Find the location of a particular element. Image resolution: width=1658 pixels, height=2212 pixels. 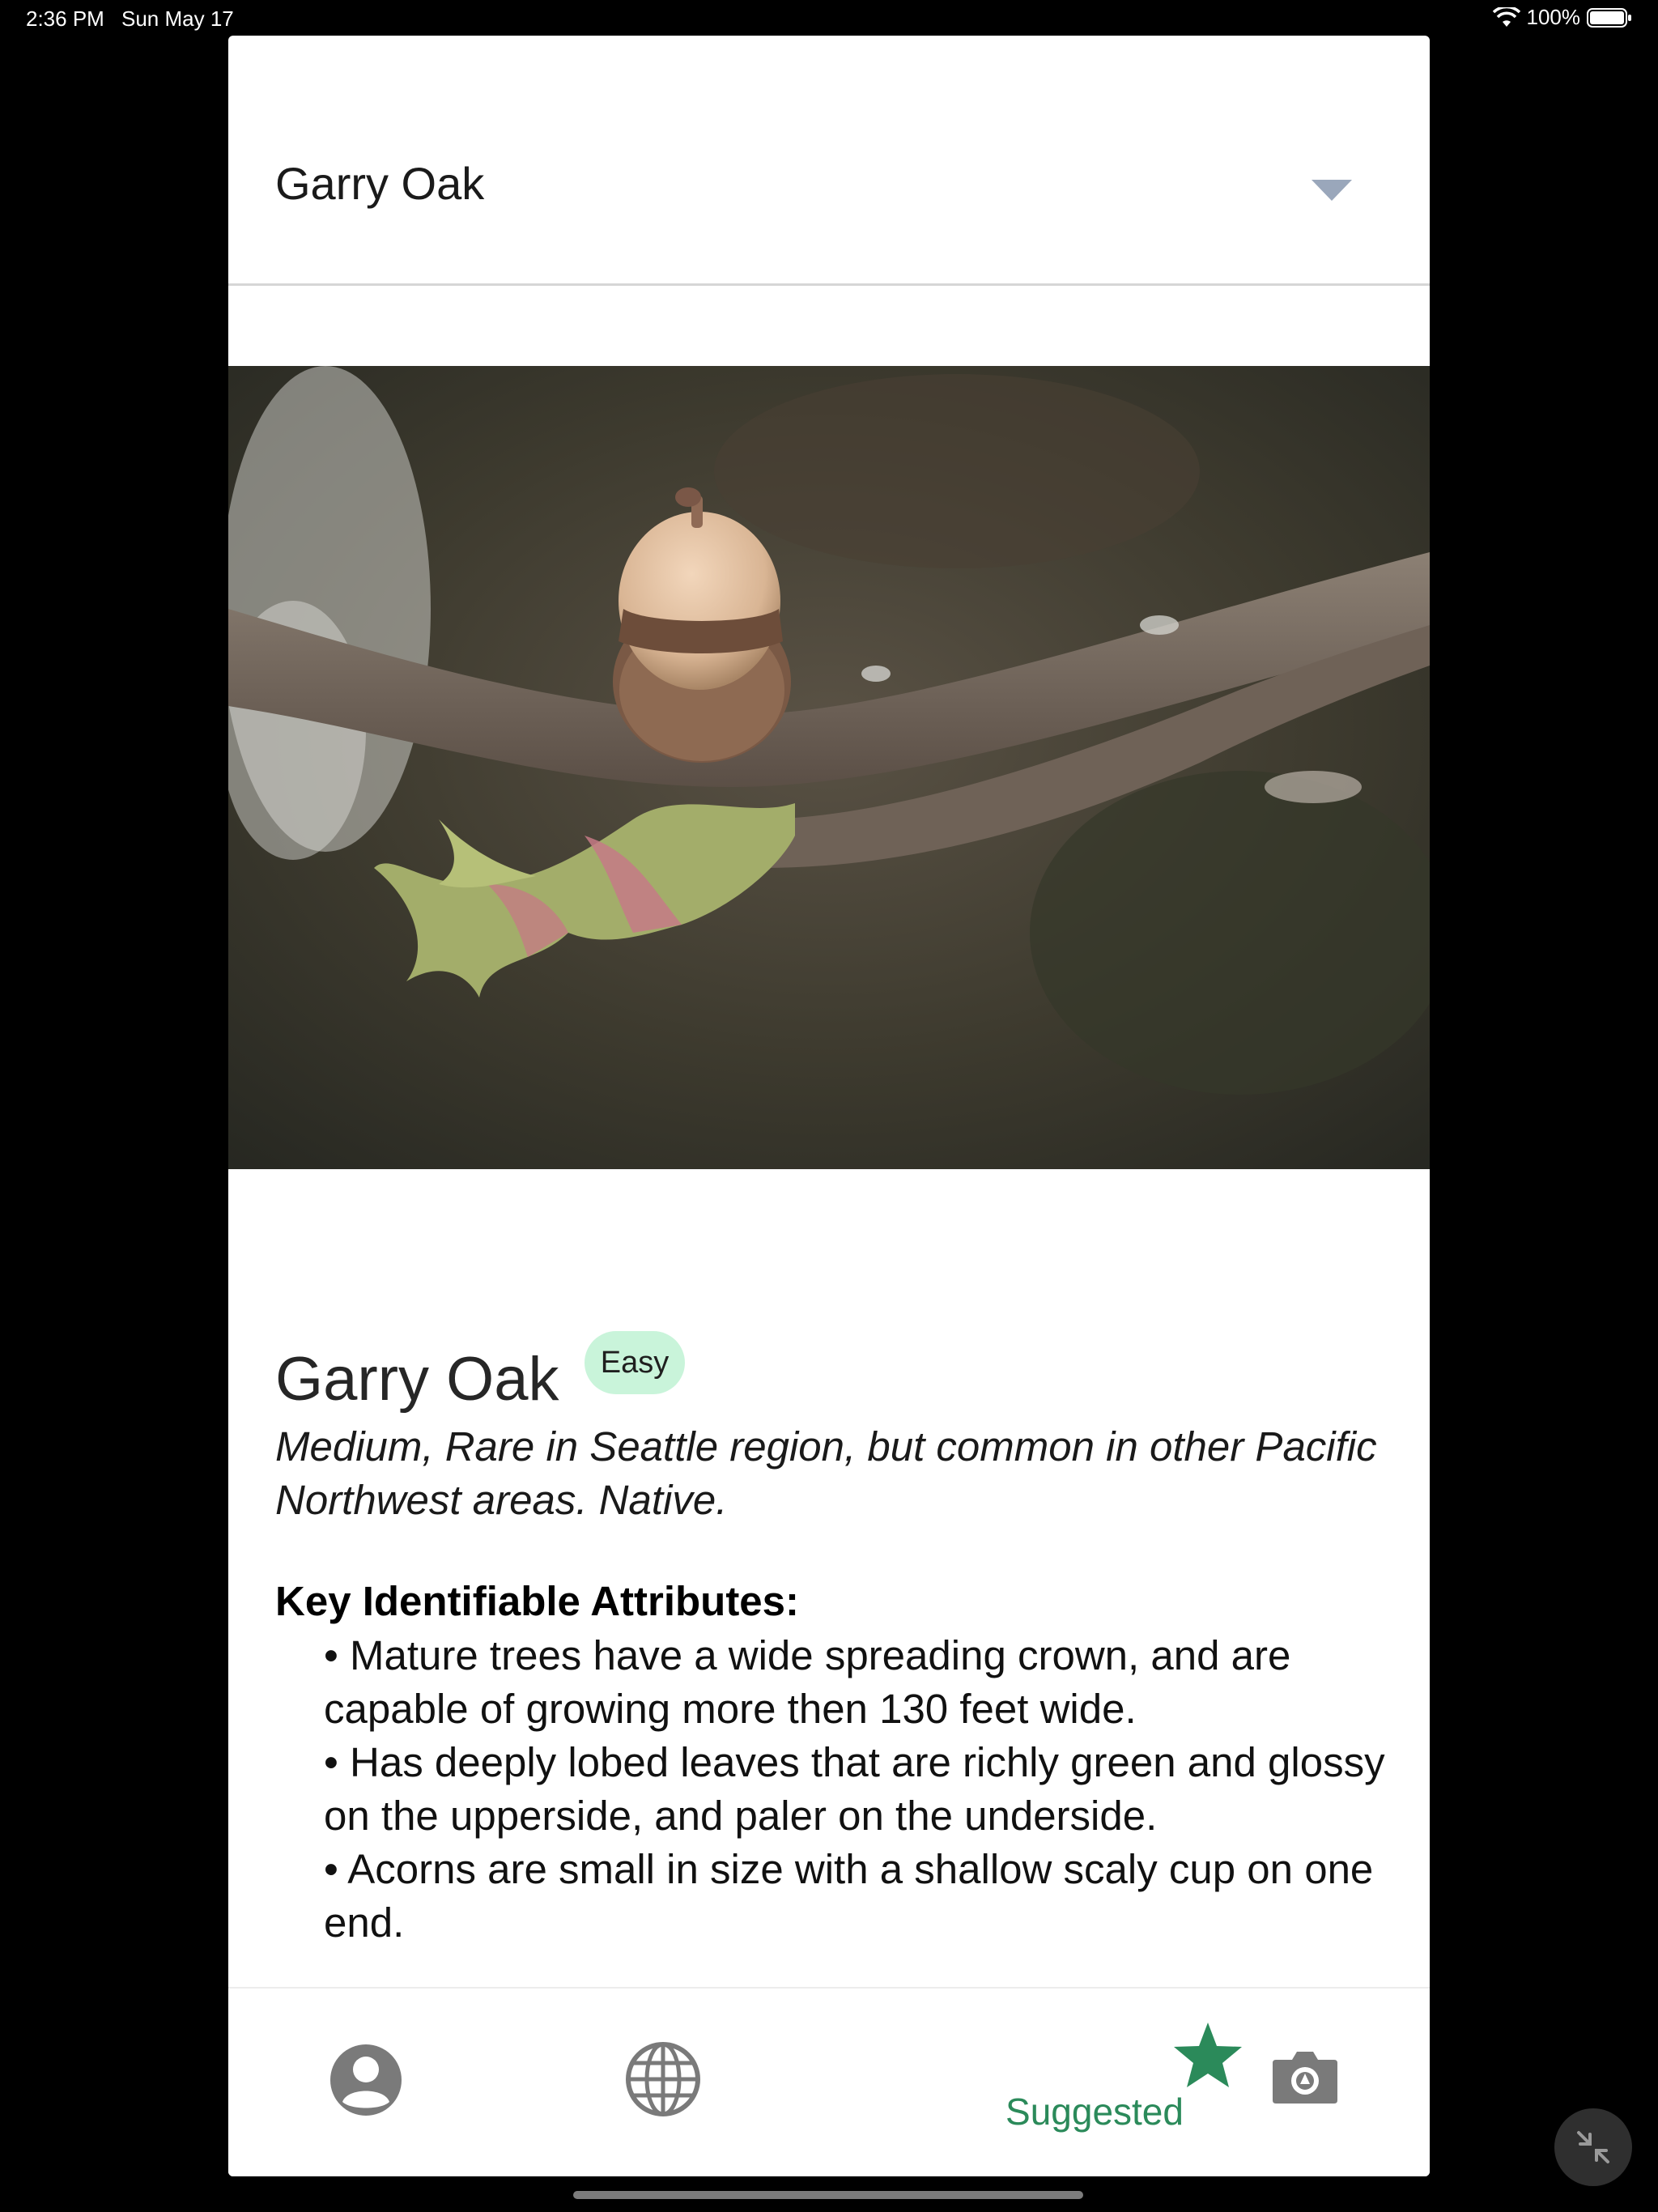

battery-icon is located at coordinates (1609, 18).